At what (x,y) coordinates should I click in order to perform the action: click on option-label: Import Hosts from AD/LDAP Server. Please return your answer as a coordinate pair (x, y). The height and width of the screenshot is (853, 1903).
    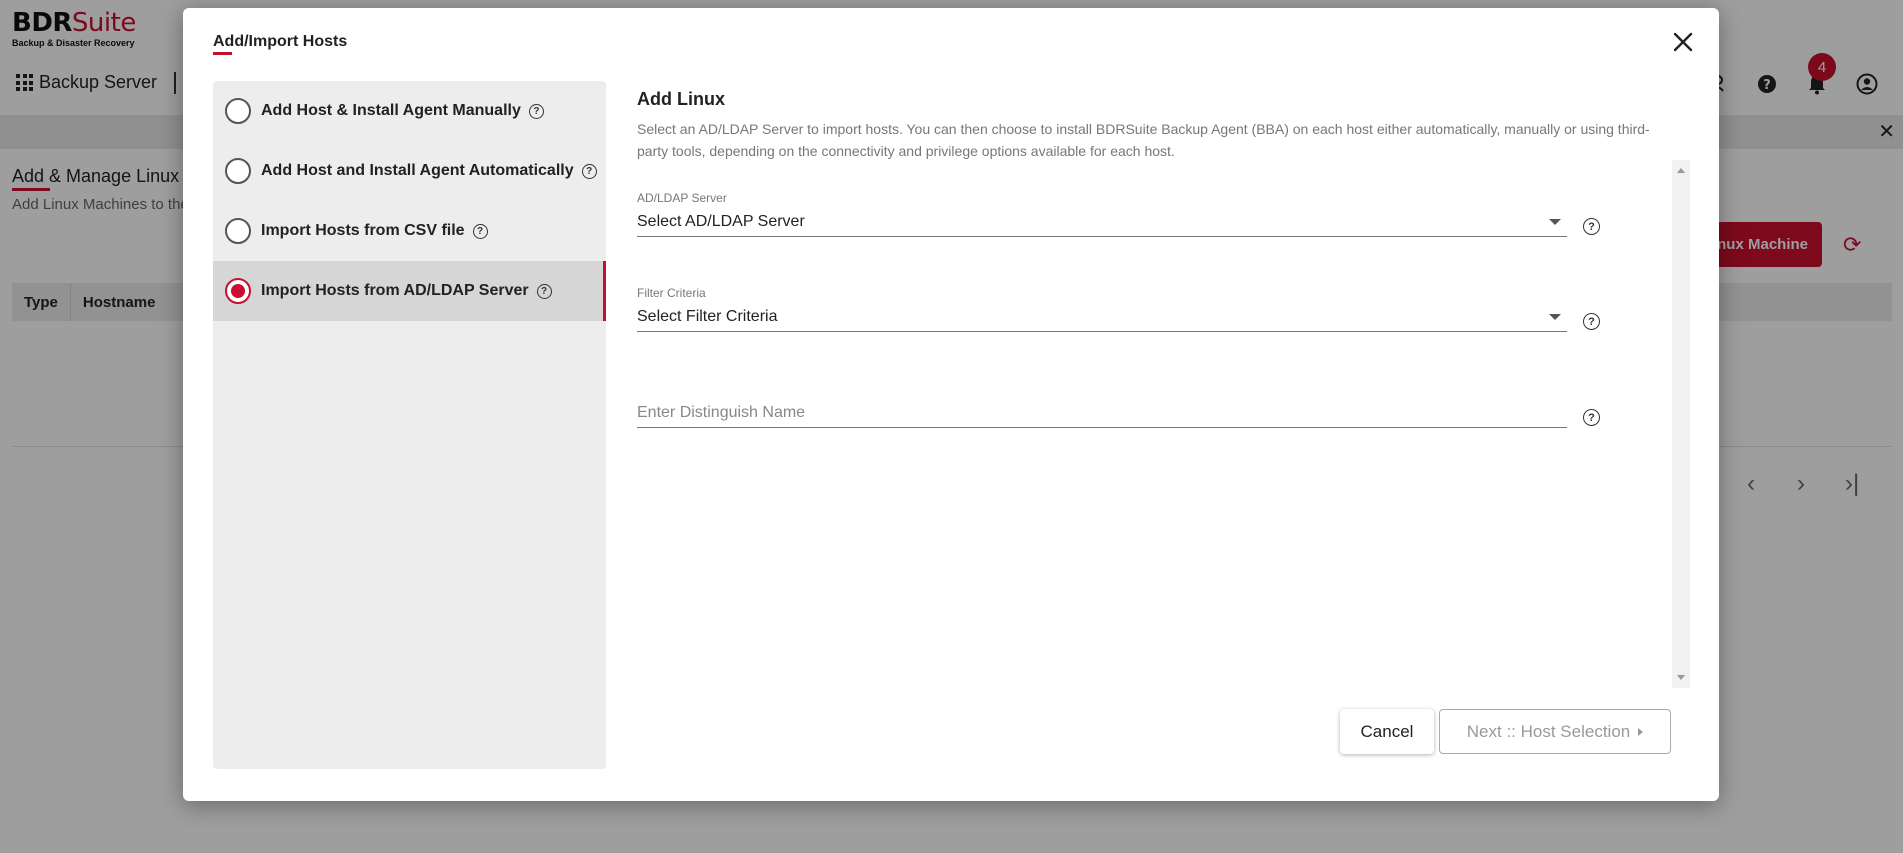
    Looking at the image, I should click on (395, 290).